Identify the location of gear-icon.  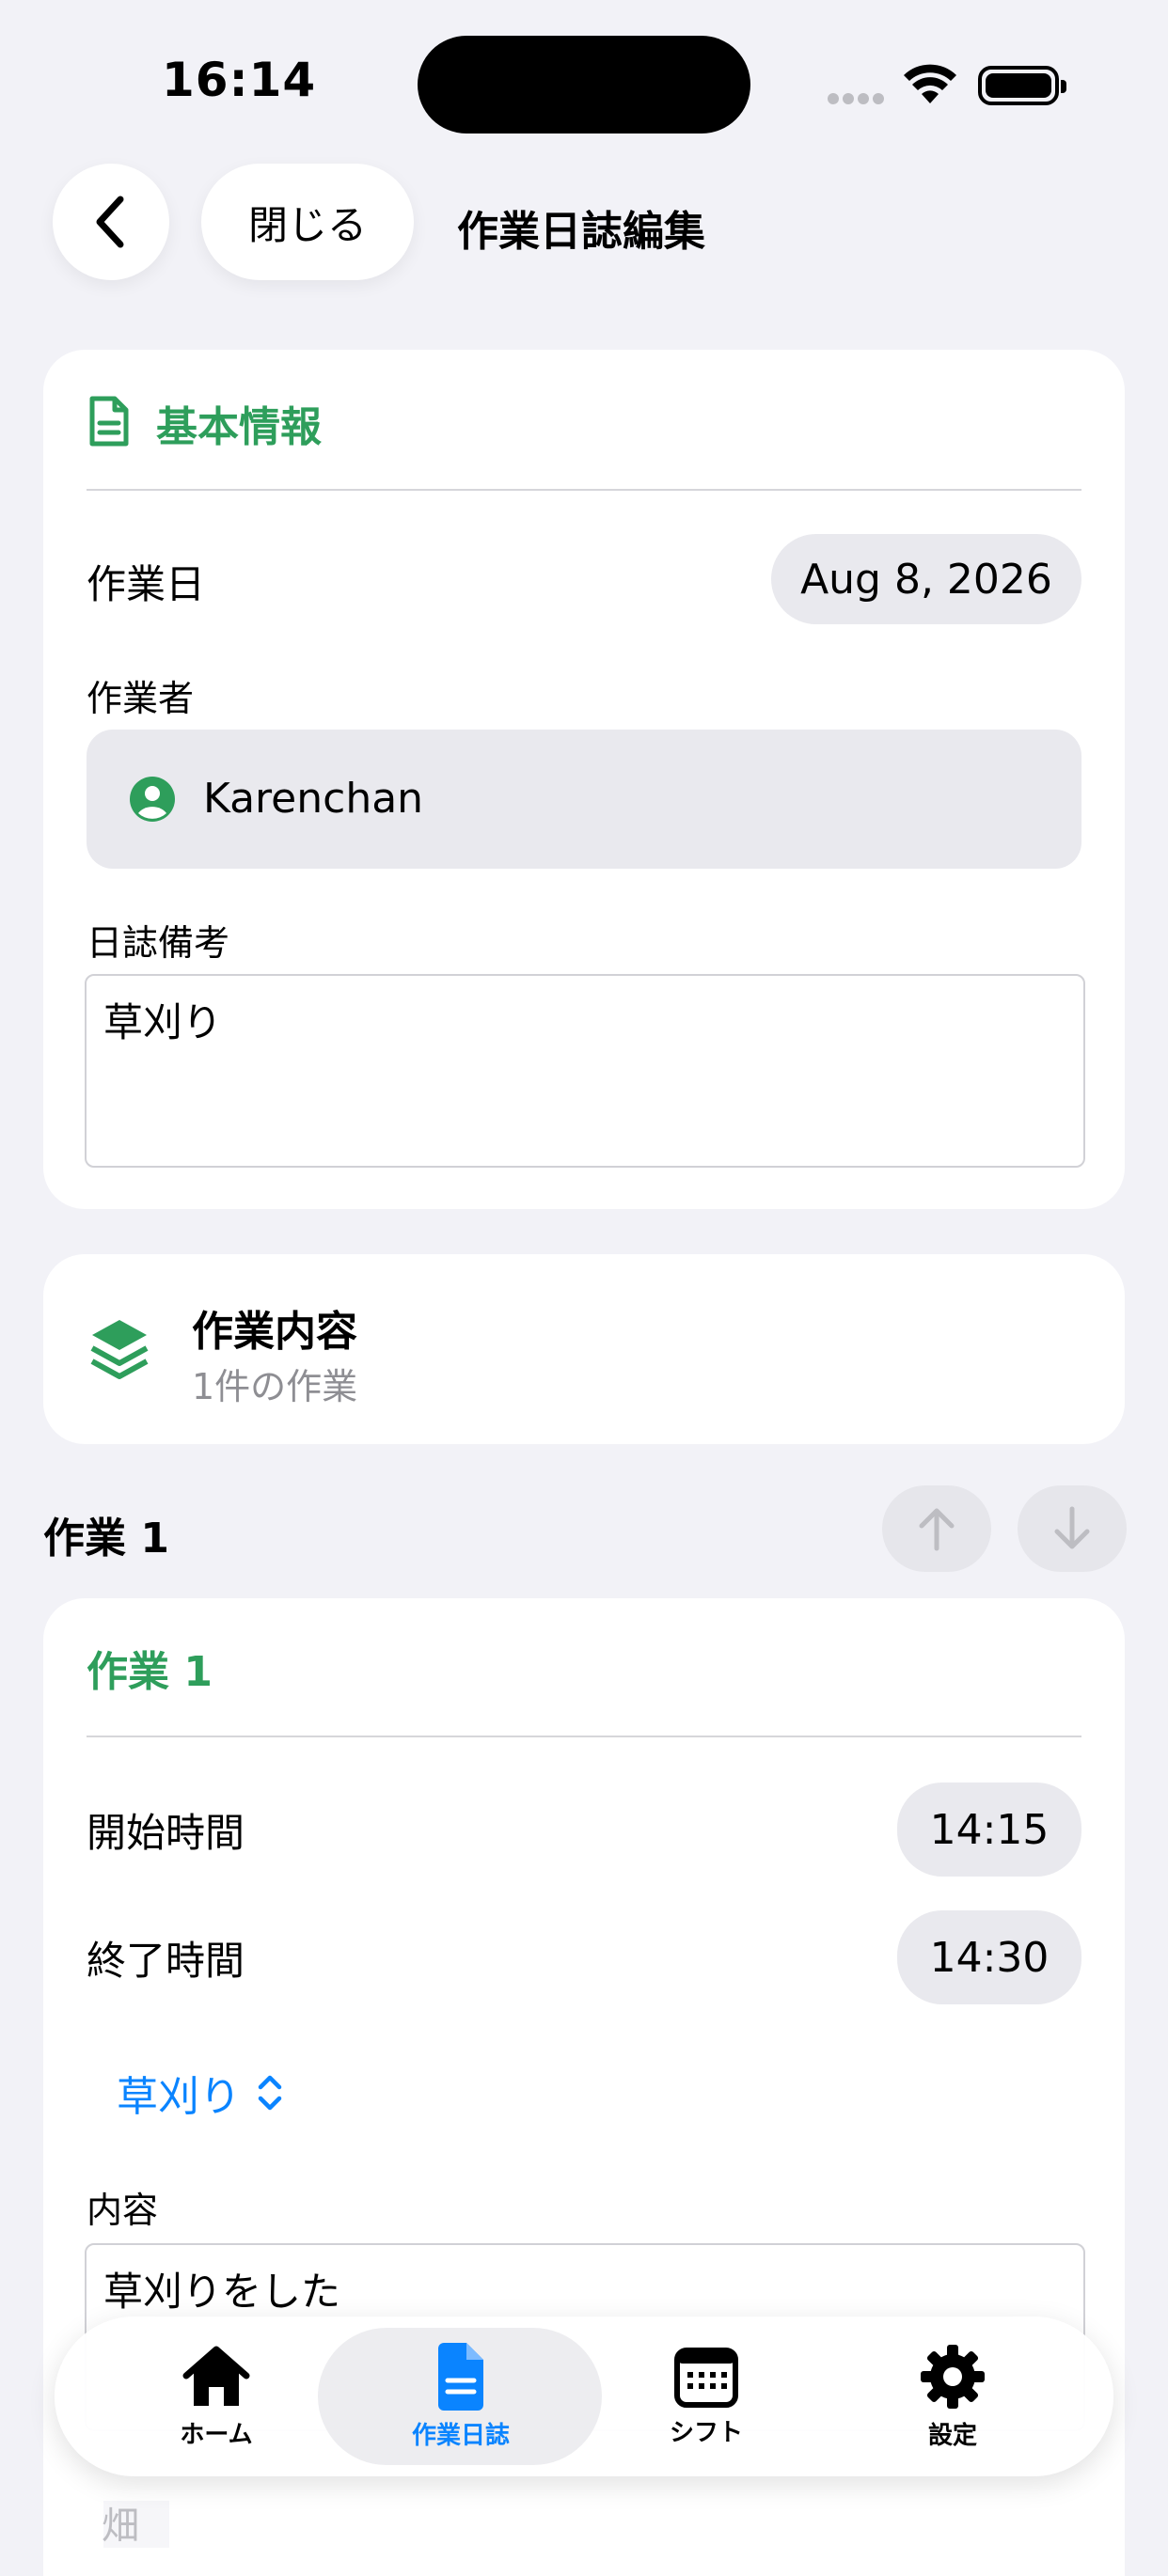
(953, 2377).